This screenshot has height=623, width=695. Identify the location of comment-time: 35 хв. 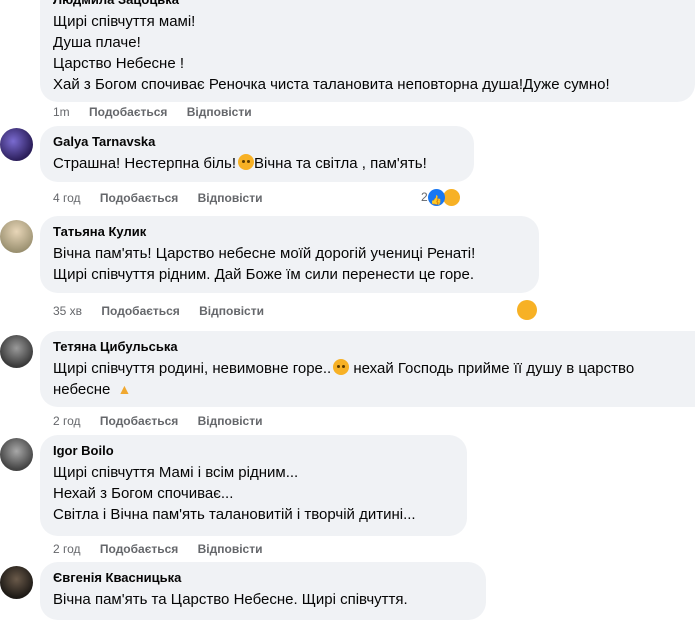
(67, 311).